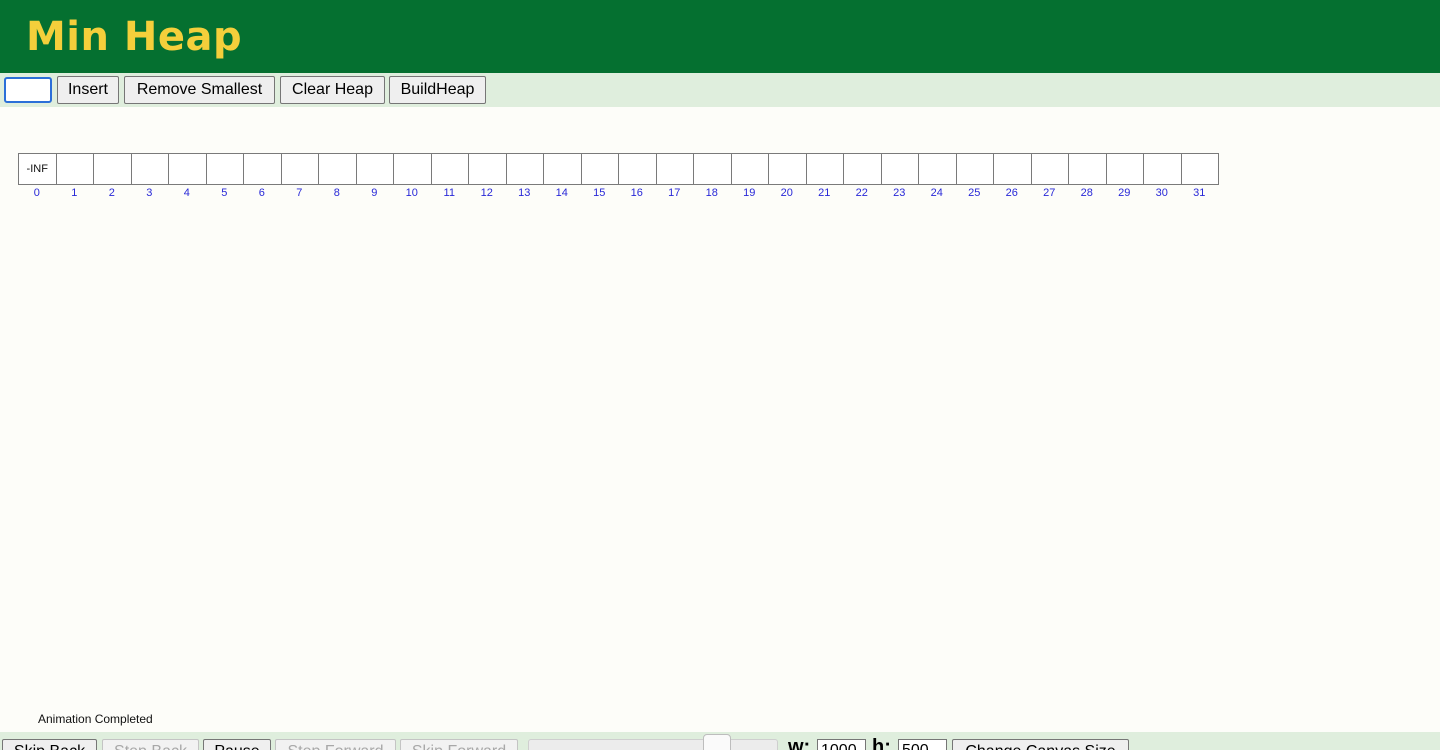  I want to click on canvas-width-input, so click(841, 744).